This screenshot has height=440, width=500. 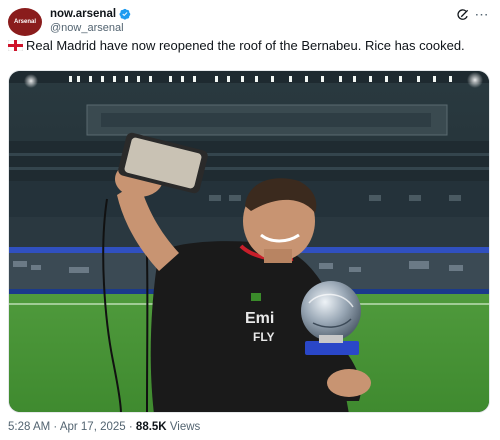 What do you see at coordinates (331, 318) in the screenshot?
I see `trophy` at bounding box center [331, 318].